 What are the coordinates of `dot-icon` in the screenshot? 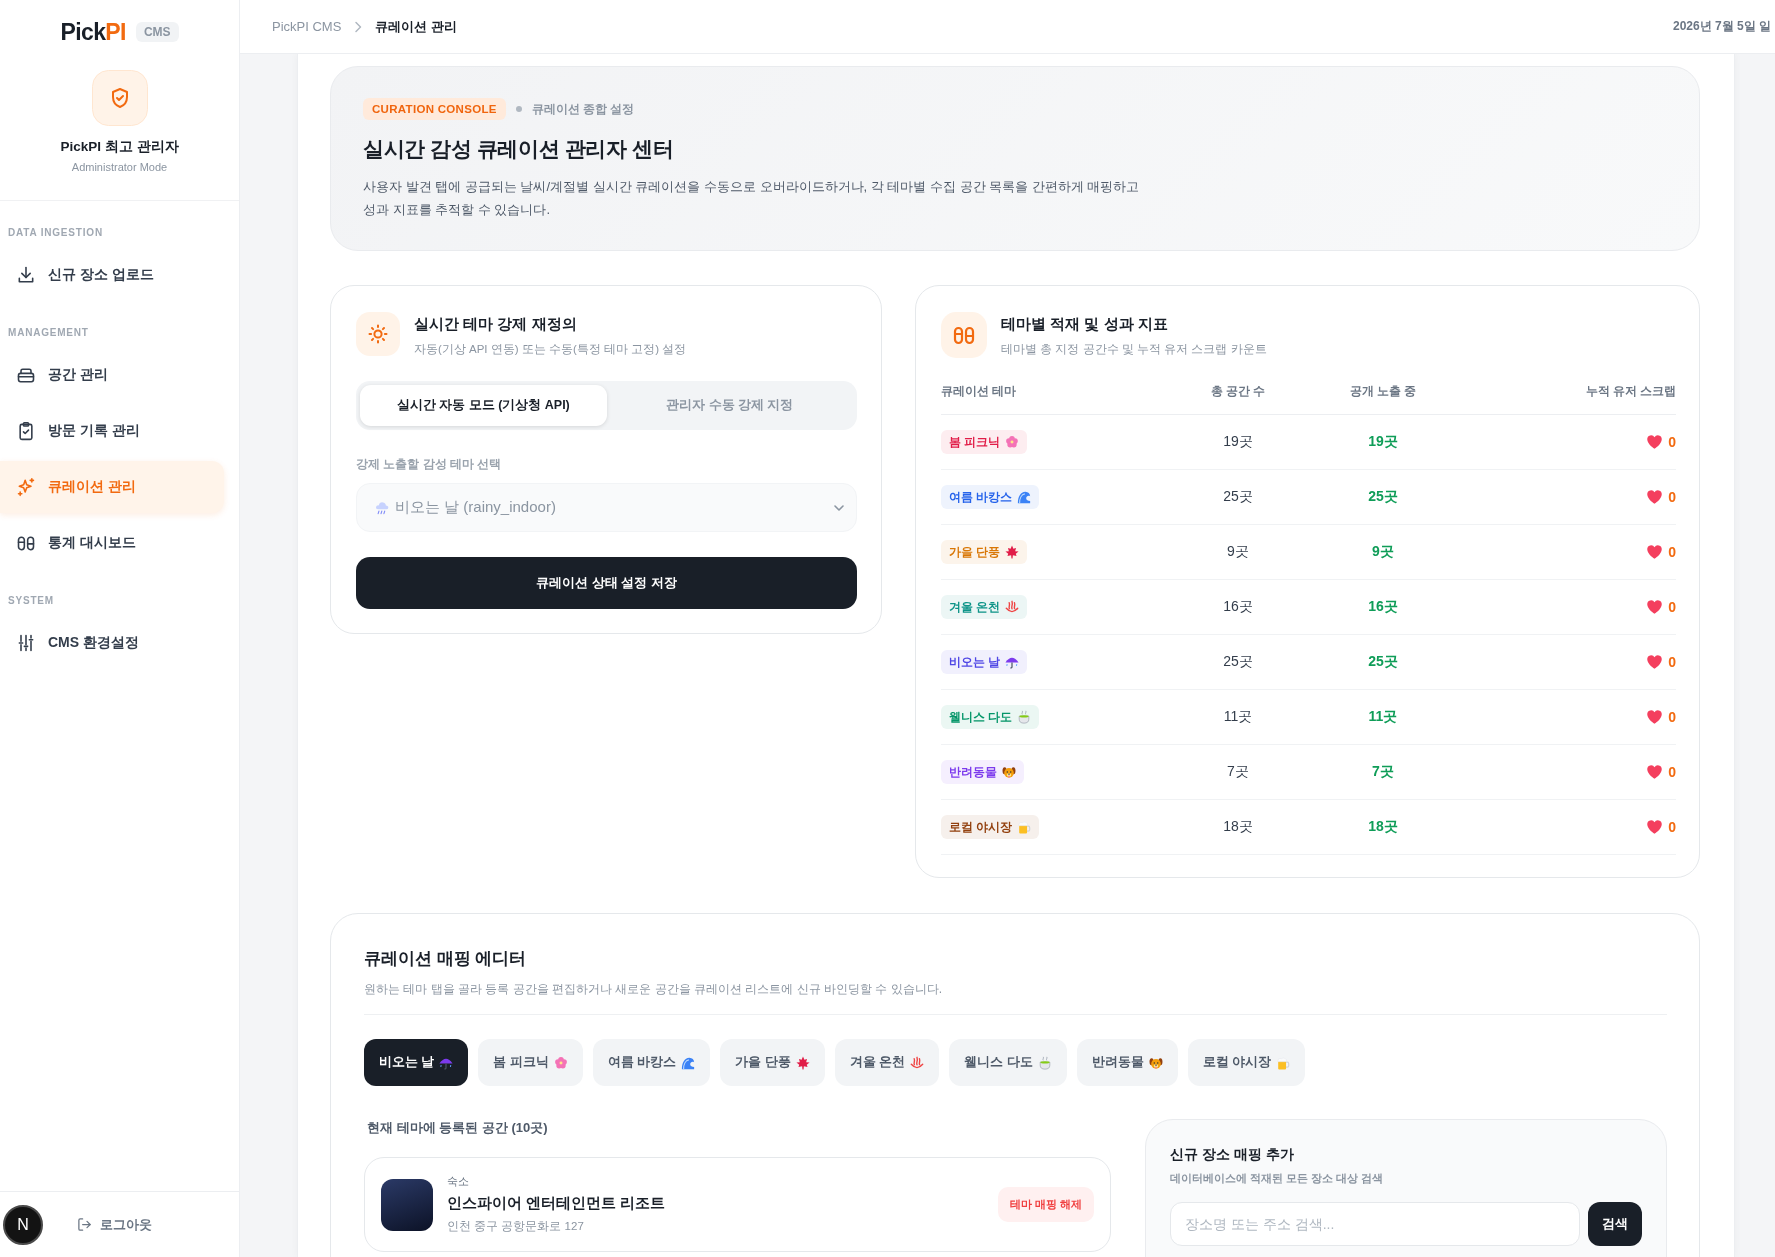 It's located at (518, 109).